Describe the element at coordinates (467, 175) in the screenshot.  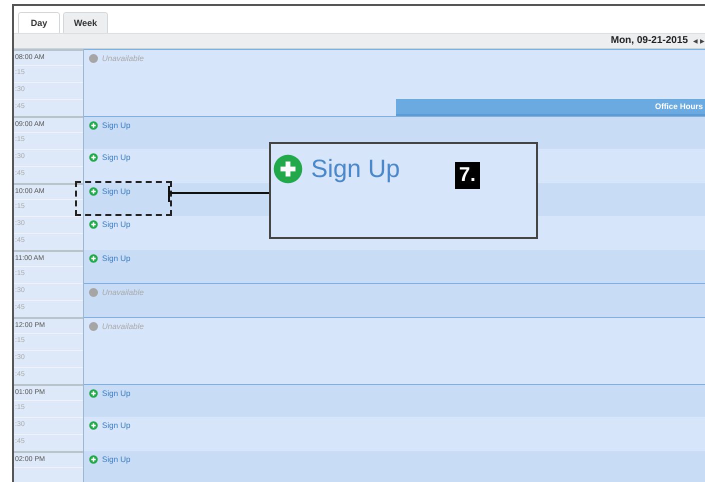
I see `step-badge: 7.` at that location.